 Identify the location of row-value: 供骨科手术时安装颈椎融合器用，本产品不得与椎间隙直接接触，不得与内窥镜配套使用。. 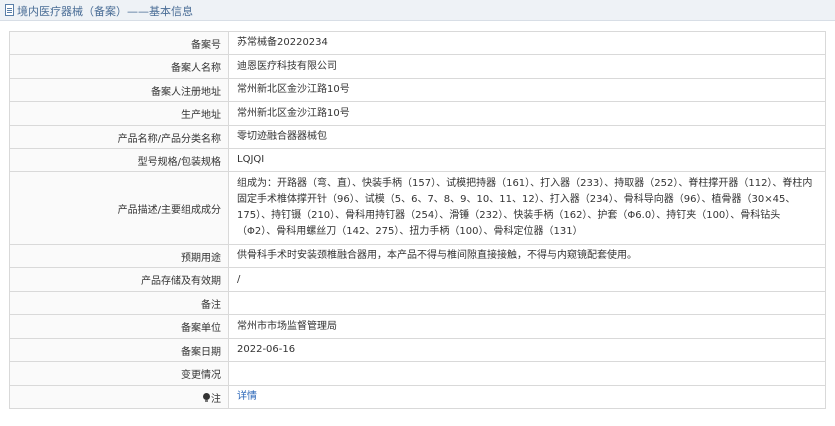
(527, 256).